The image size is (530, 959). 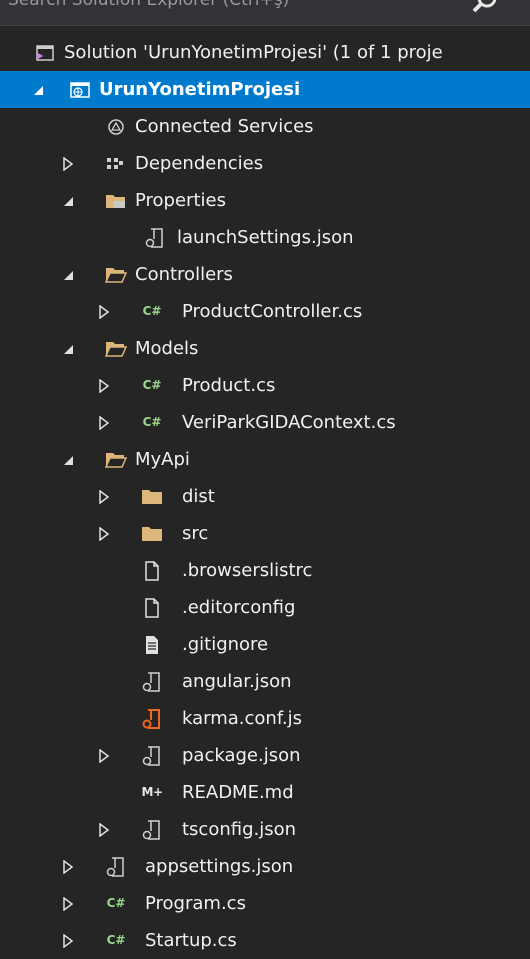 I want to click on markdown-icon: M+, so click(x=152, y=792).